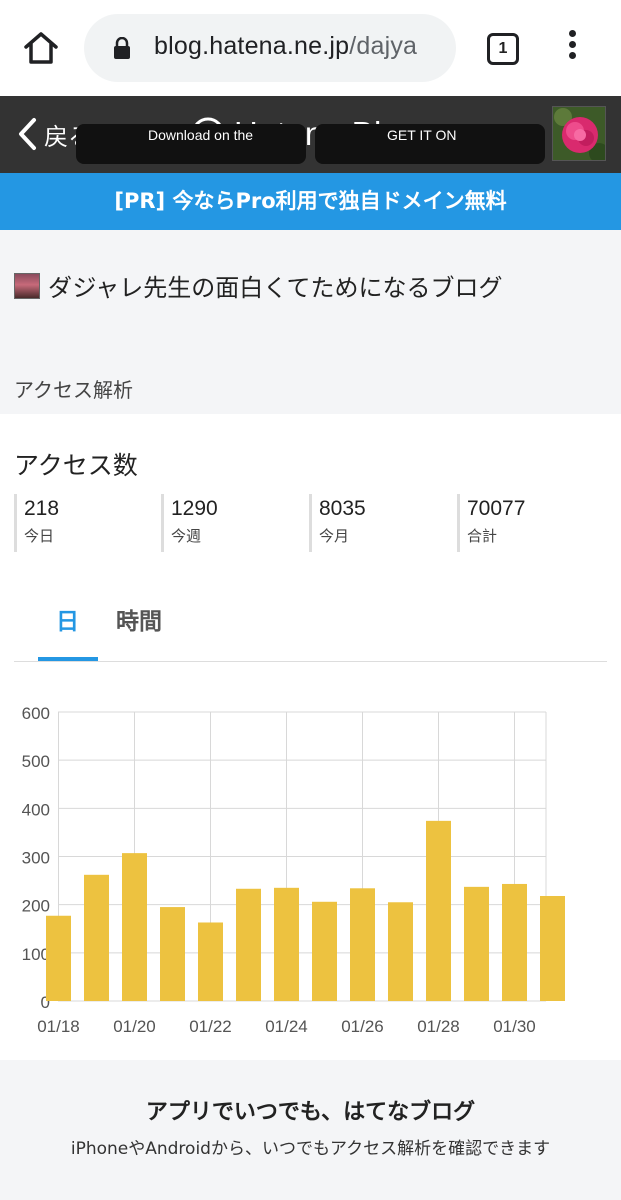 The image size is (621, 1200). I want to click on stat-month: 8035 今月, so click(337, 523).